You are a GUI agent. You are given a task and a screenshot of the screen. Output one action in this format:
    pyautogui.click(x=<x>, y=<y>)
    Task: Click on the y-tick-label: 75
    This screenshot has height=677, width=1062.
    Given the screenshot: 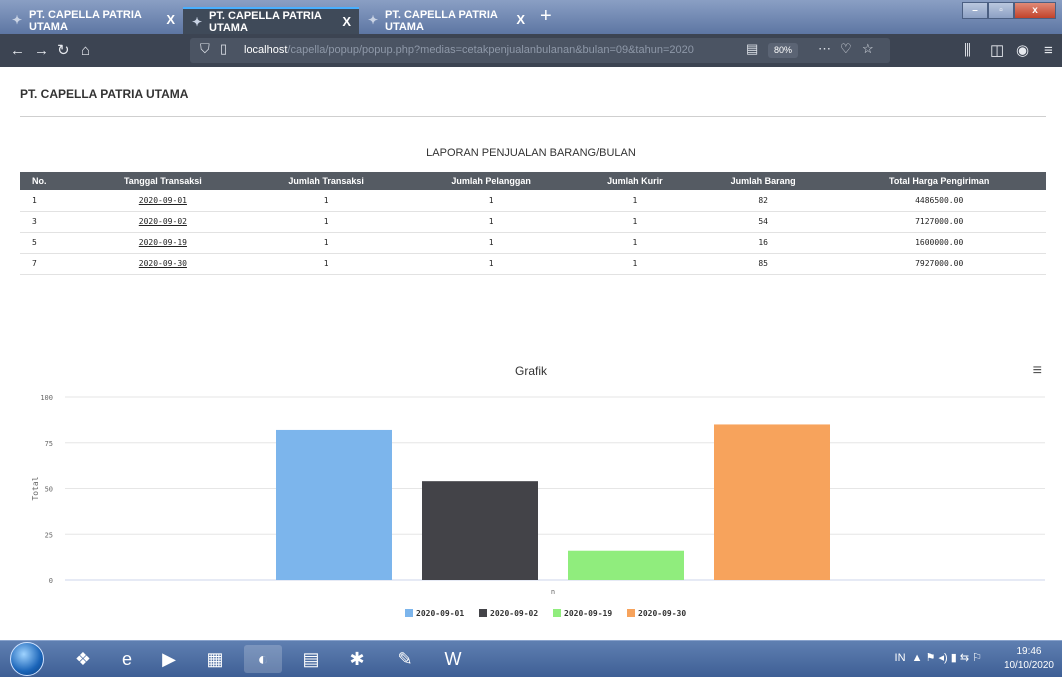 What is the action you would take?
    pyautogui.click(x=49, y=444)
    